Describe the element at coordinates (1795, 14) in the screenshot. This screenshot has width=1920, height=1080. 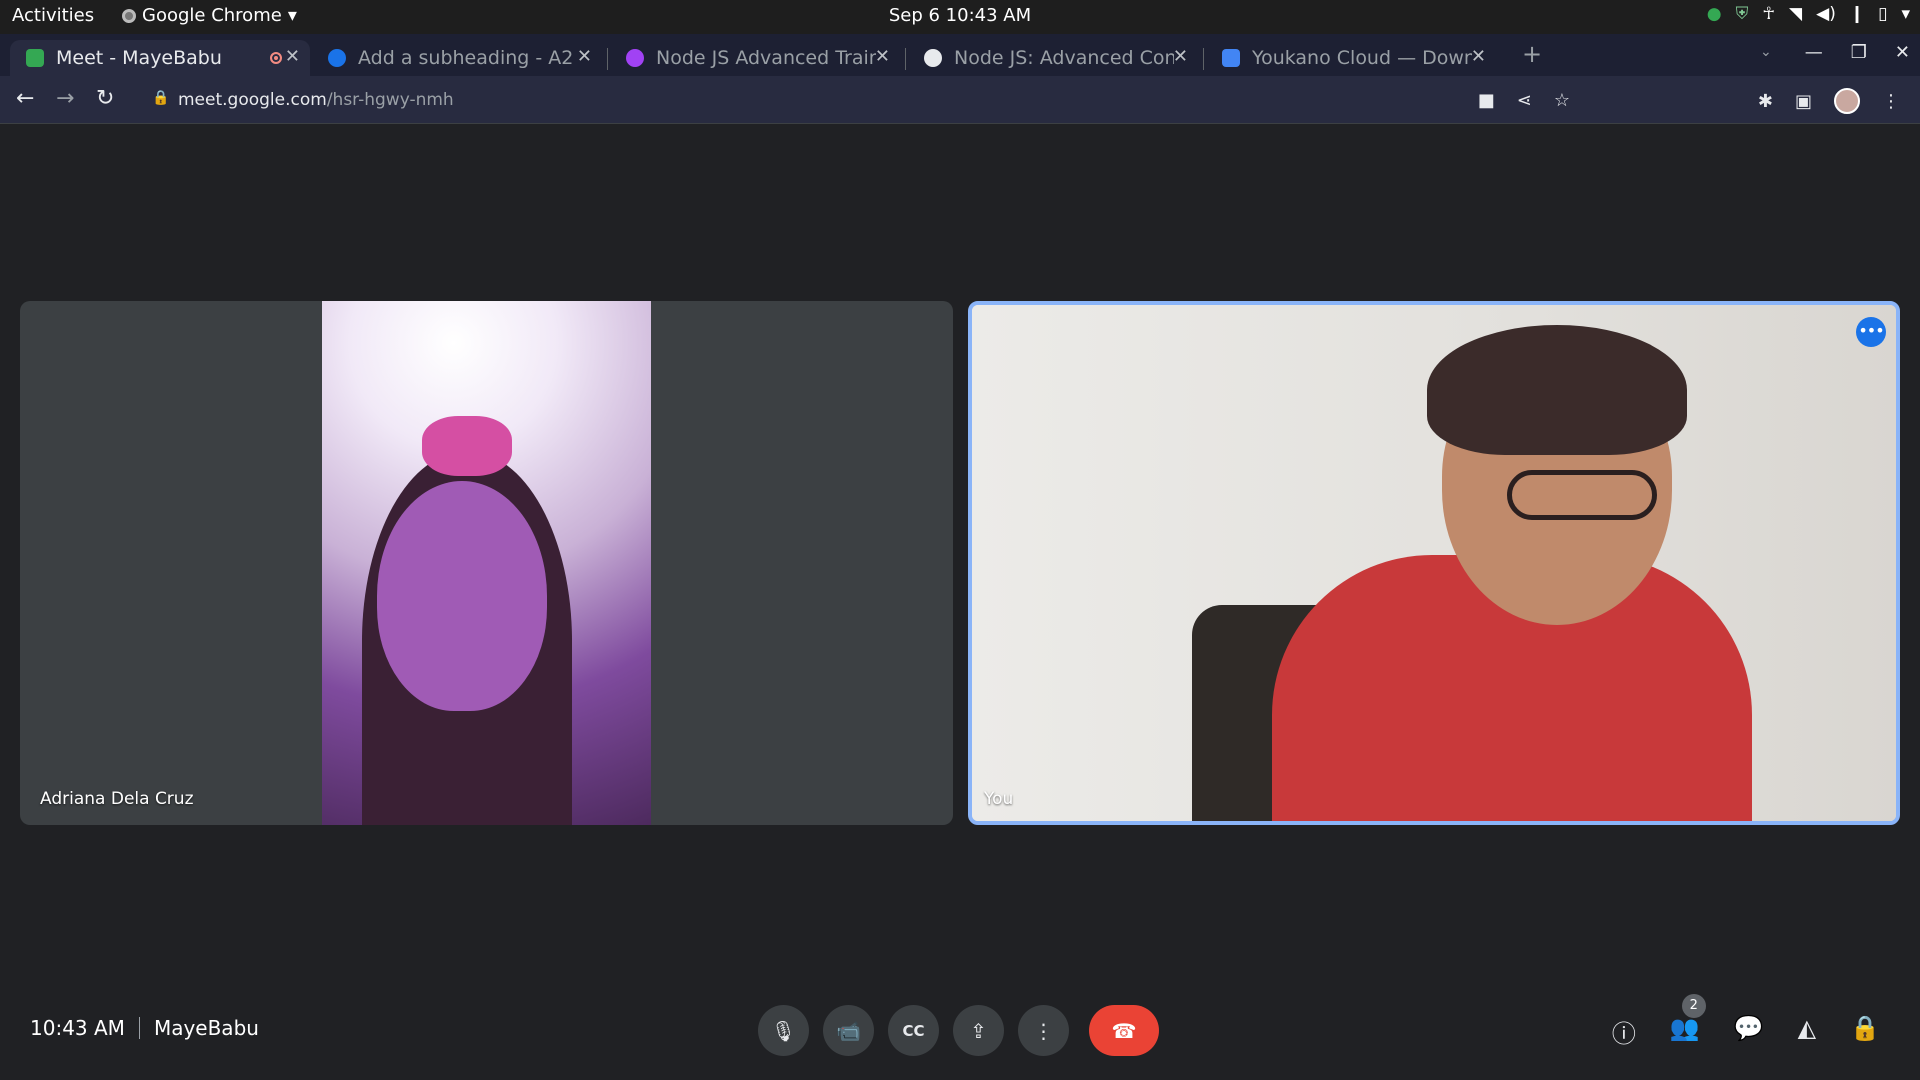
I see `wifi-icon: ◥` at that location.